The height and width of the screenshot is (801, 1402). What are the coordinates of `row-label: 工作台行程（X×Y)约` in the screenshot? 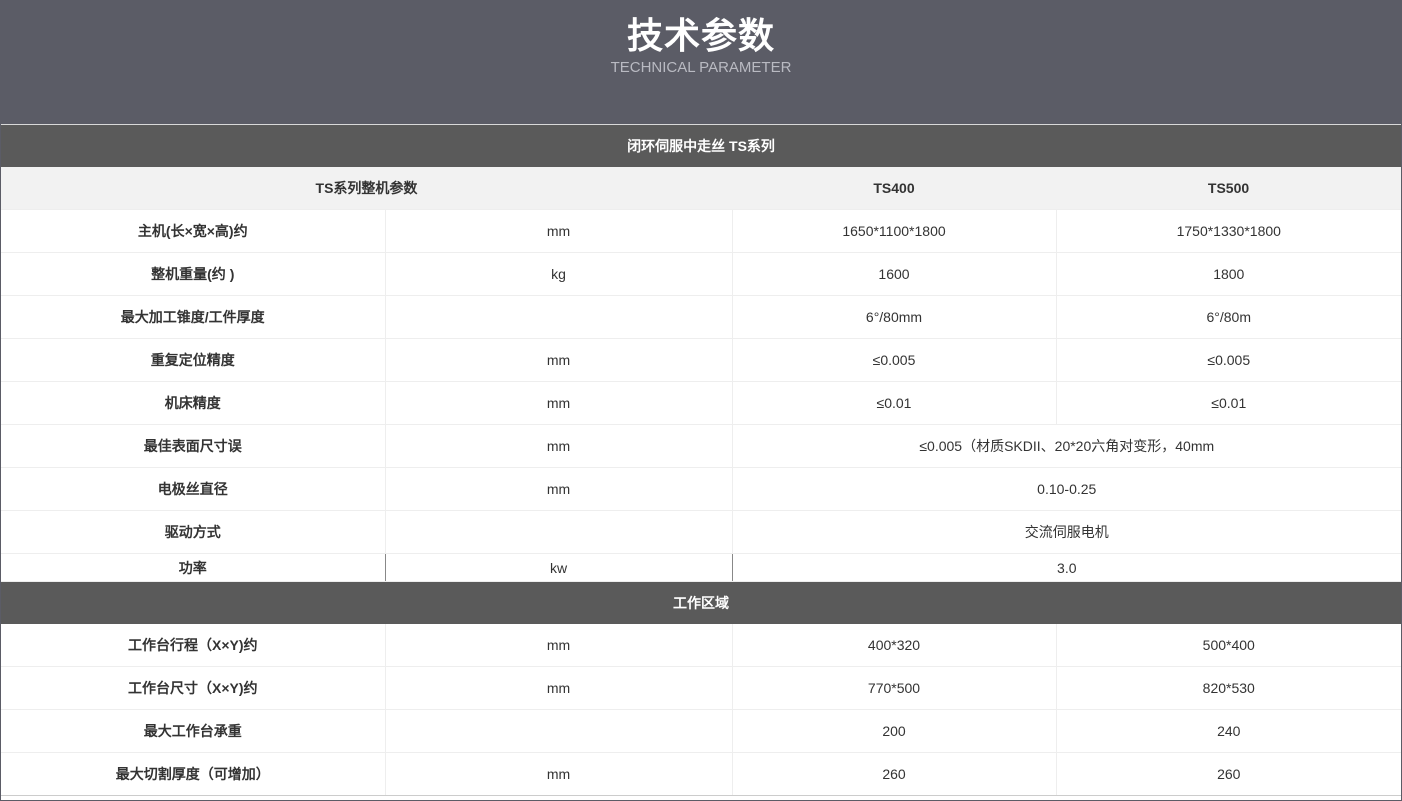 It's located at (193, 645).